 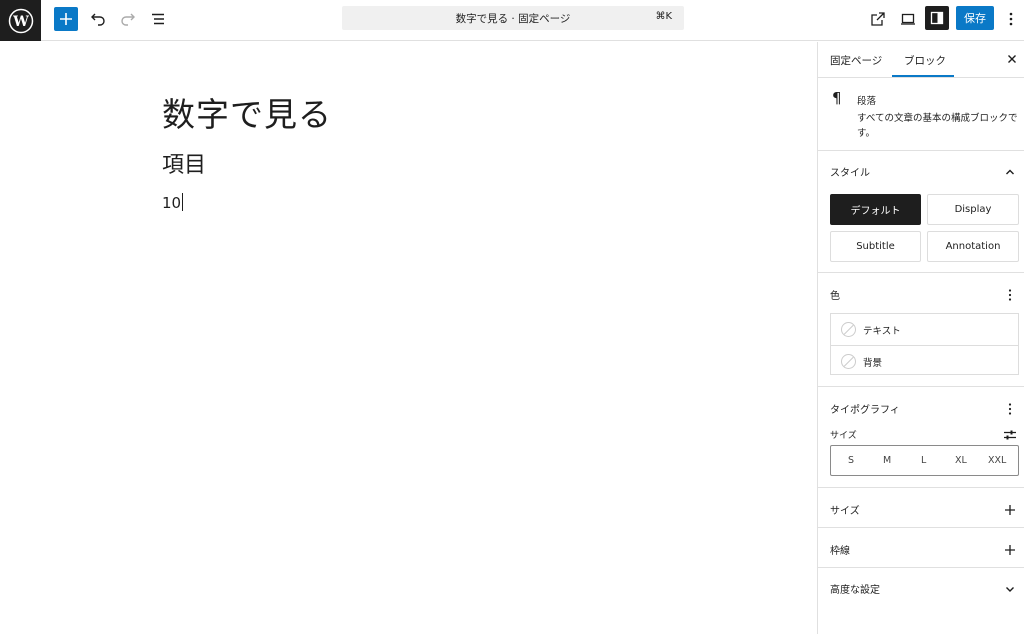 I want to click on options-menu-button, so click(x=1011, y=19).